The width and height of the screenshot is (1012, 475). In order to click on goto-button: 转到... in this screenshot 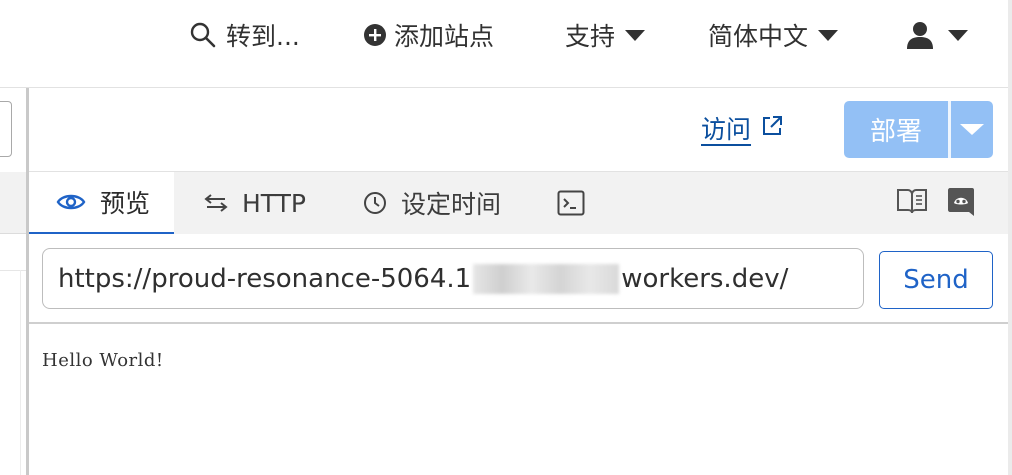, I will do `click(245, 35)`.